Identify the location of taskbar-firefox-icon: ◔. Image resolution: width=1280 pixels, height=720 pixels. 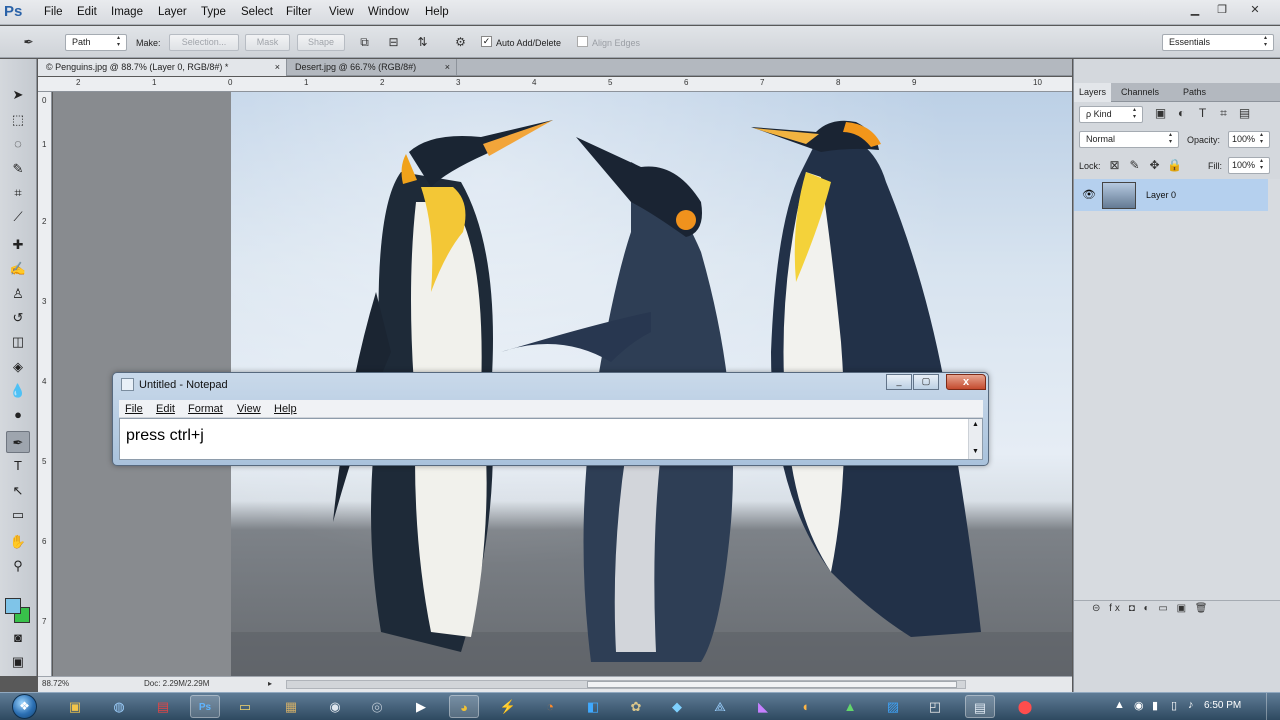
(550, 706).